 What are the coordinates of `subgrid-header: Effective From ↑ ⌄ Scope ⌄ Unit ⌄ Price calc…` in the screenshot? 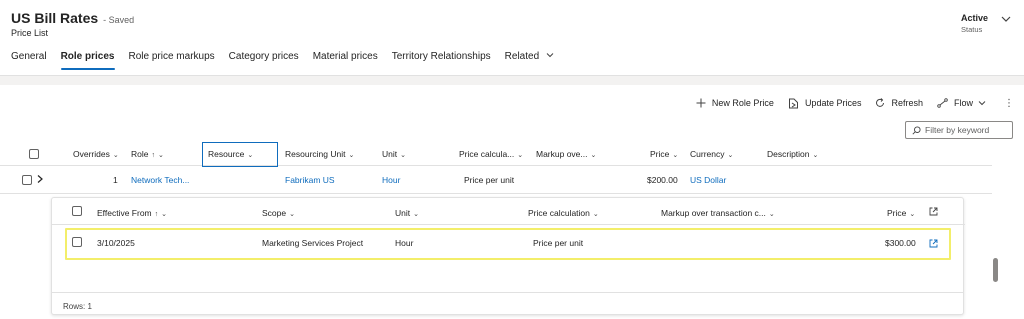 It's located at (508, 211).